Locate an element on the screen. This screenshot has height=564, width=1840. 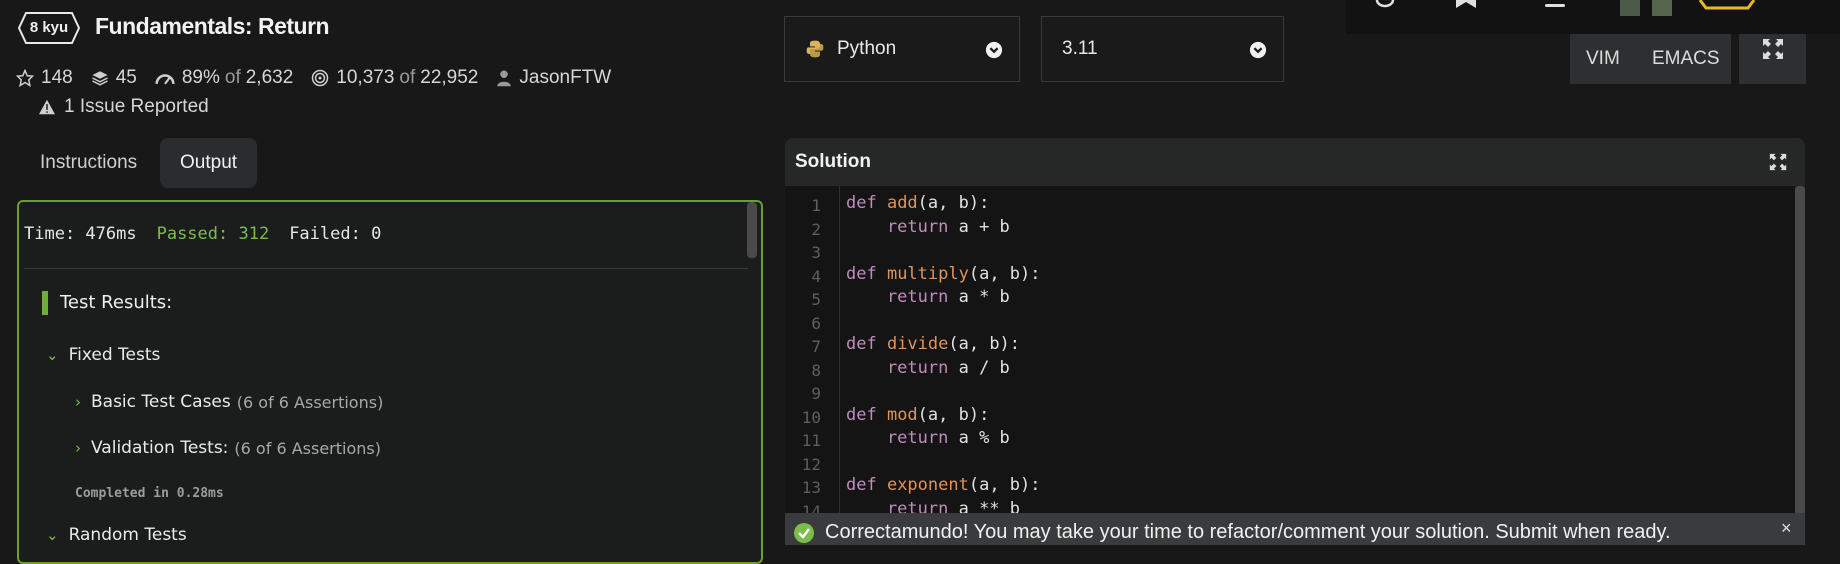
editor-scrollbar is located at coordinates (1800, 351).